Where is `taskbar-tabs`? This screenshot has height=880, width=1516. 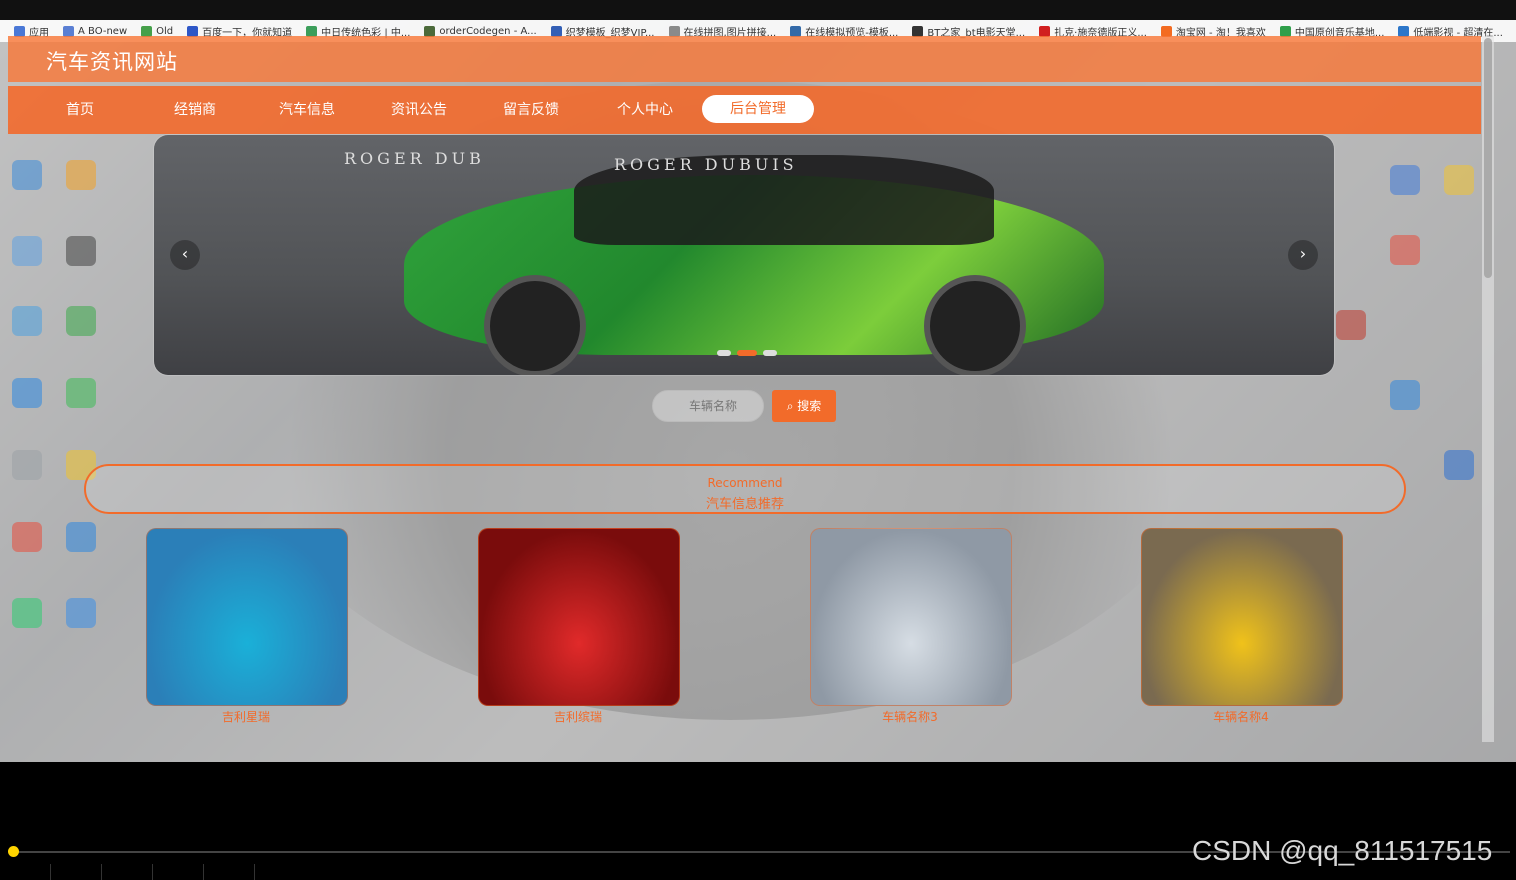 taskbar-tabs is located at coordinates (130, 872).